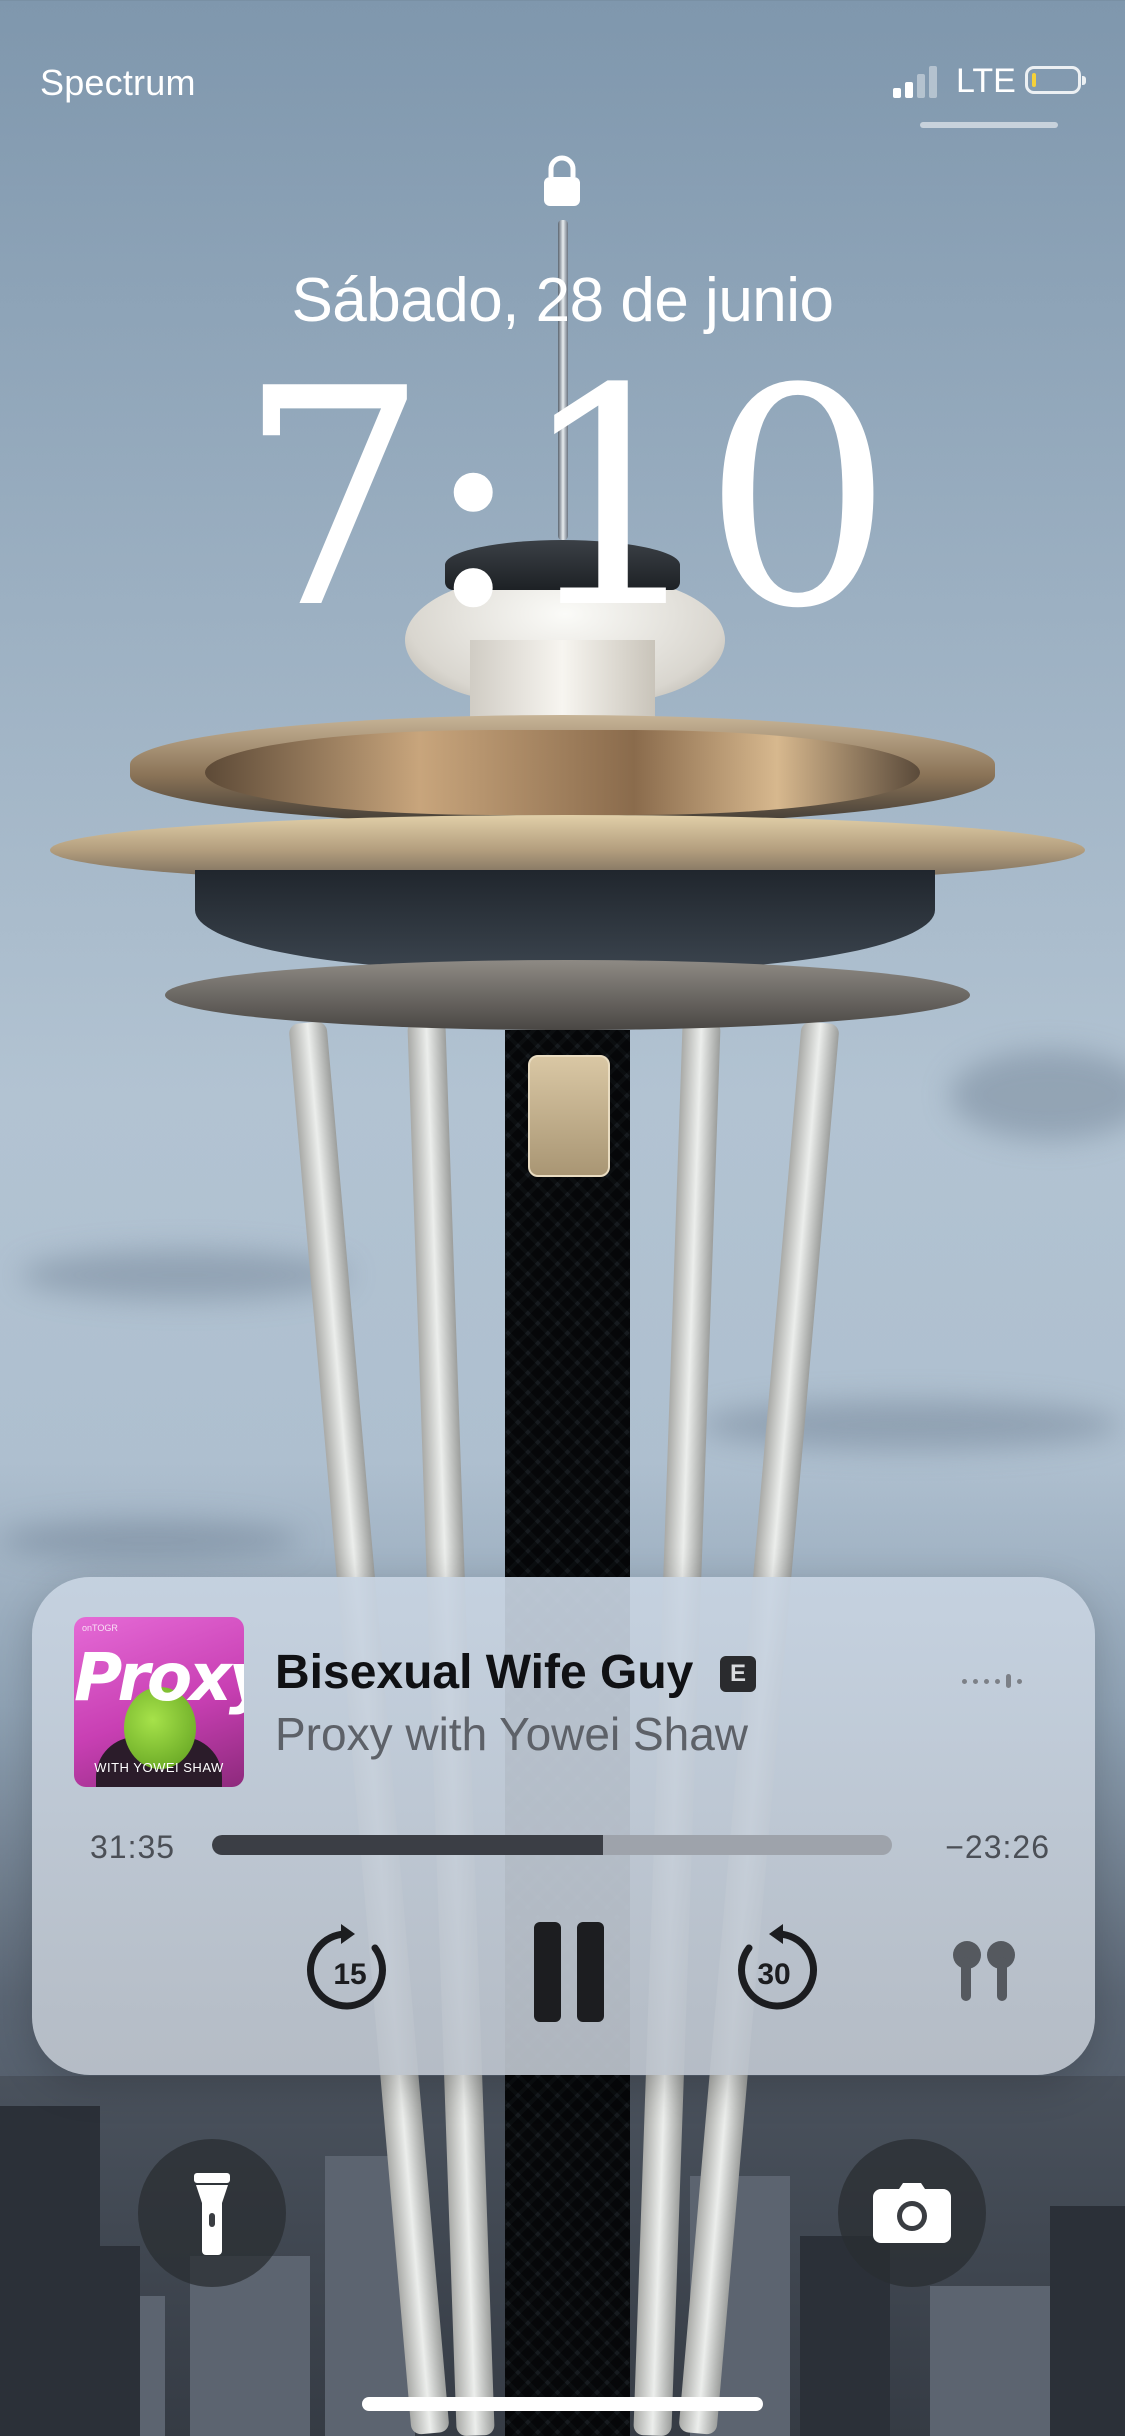 Image resolution: width=1125 pixels, height=2436 pixels. Describe the element at coordinates (407, 1845) in the screenshot. I see `progress-fill` at that location.